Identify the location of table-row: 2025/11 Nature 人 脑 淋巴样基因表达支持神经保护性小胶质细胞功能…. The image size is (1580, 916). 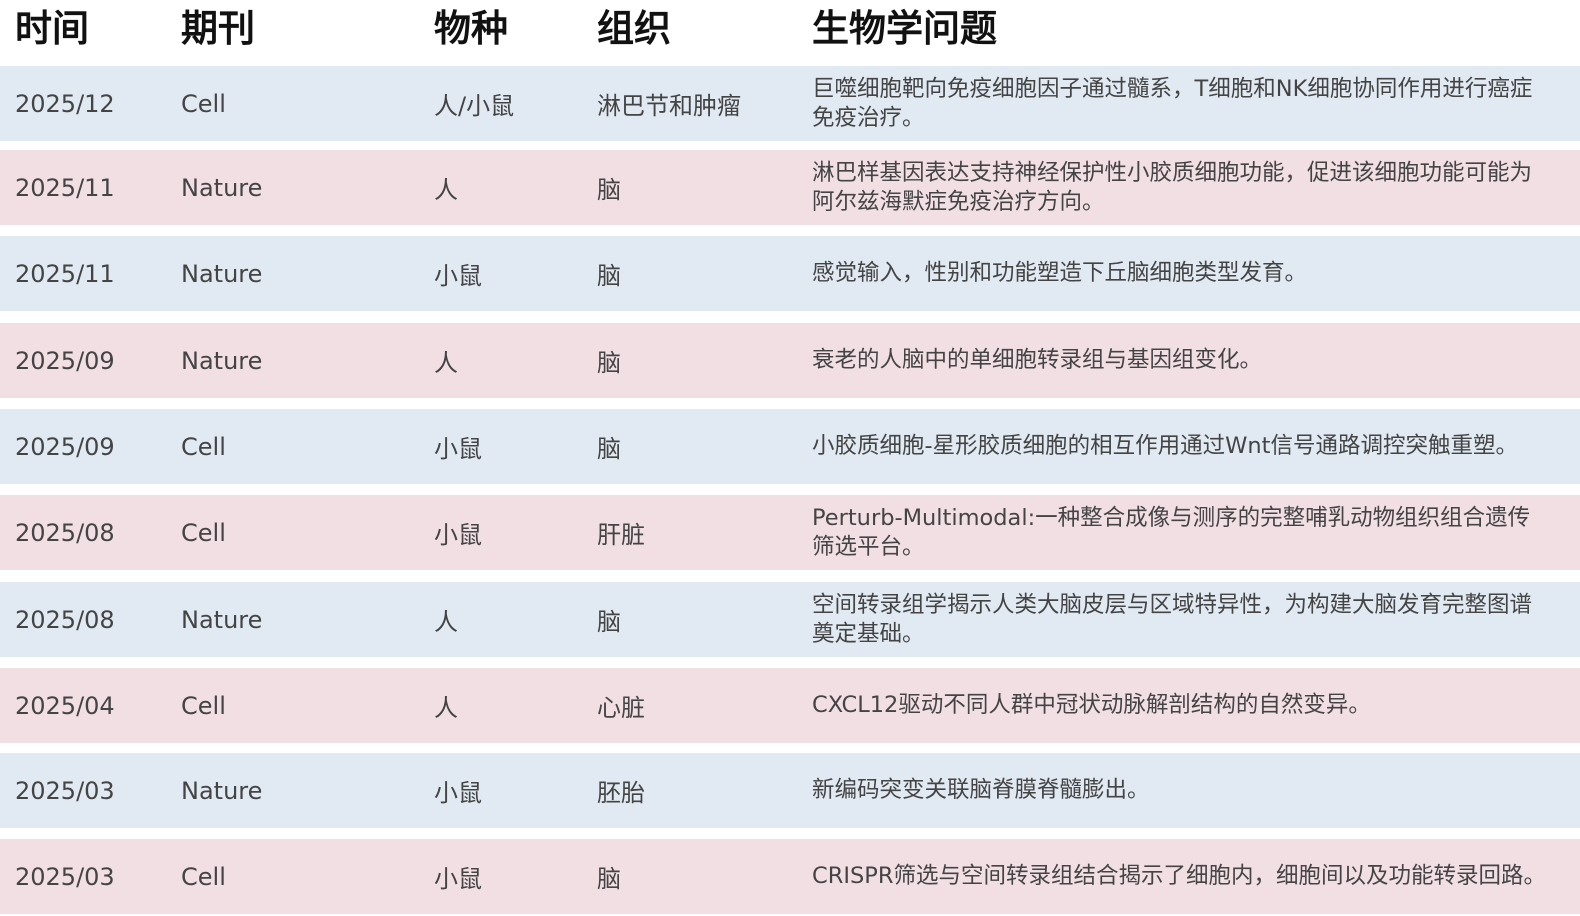
(790, 187).